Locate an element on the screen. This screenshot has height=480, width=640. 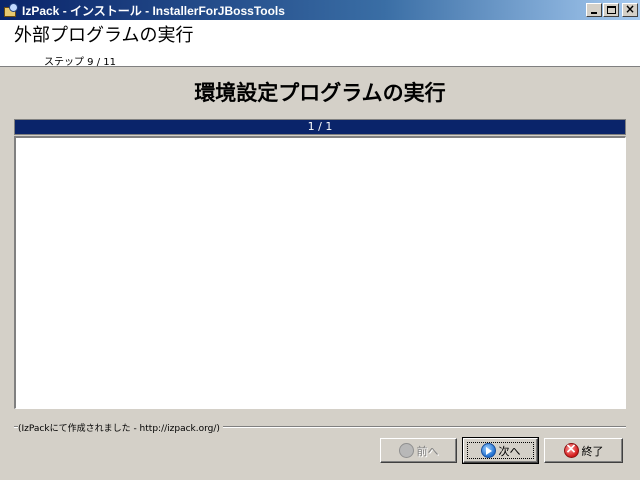
focus-ring is located at coordinates (500, 450).